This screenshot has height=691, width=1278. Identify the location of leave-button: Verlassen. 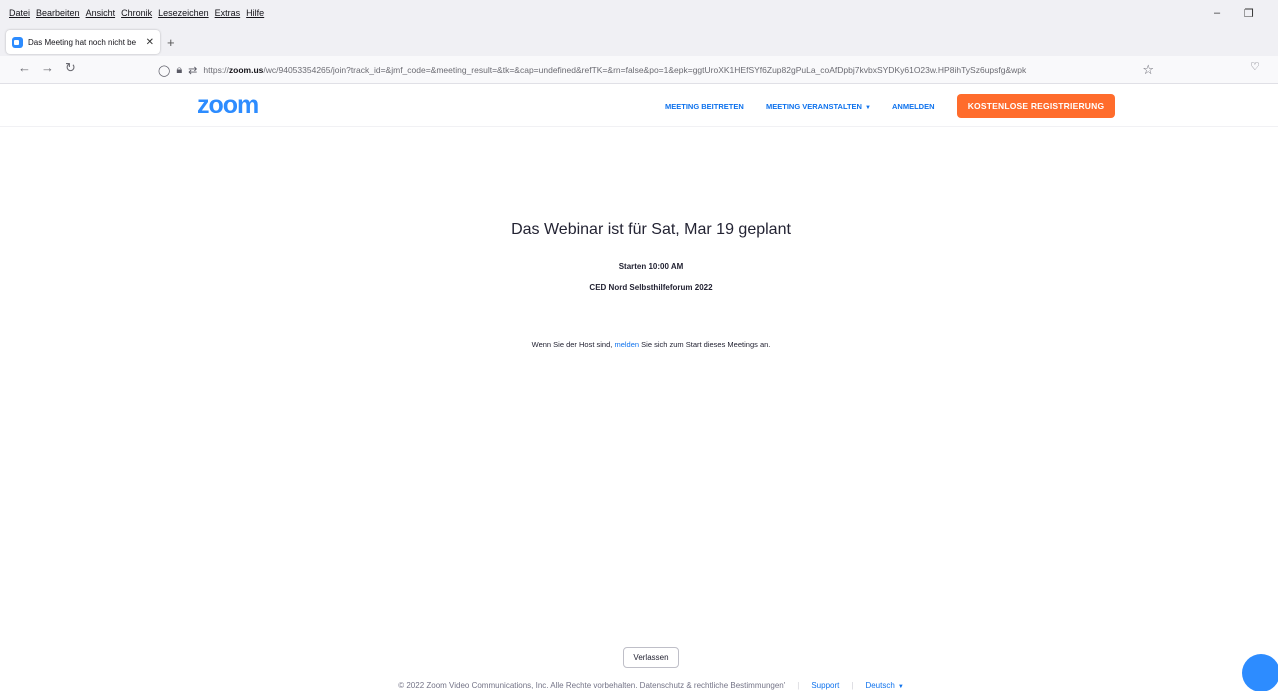
(651, 657).